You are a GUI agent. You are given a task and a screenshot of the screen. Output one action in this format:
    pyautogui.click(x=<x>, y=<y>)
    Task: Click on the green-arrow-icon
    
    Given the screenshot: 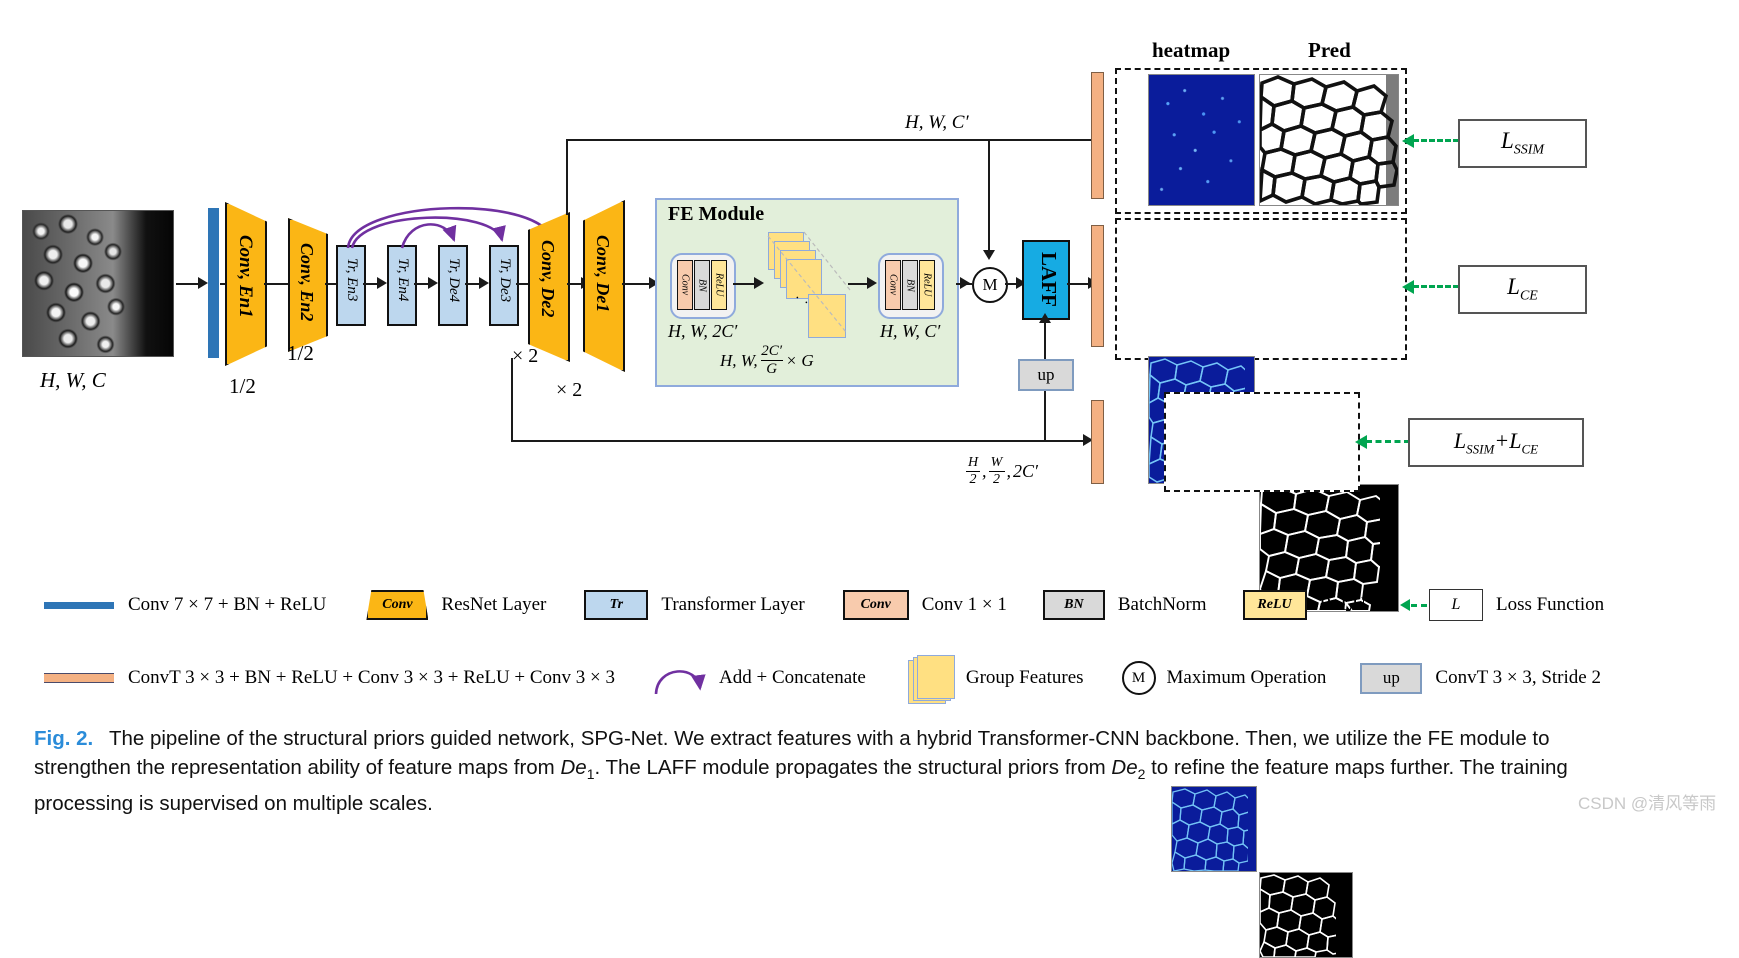 What is the action you would take?
    pyautogui.click(x=1413, y=605)
    